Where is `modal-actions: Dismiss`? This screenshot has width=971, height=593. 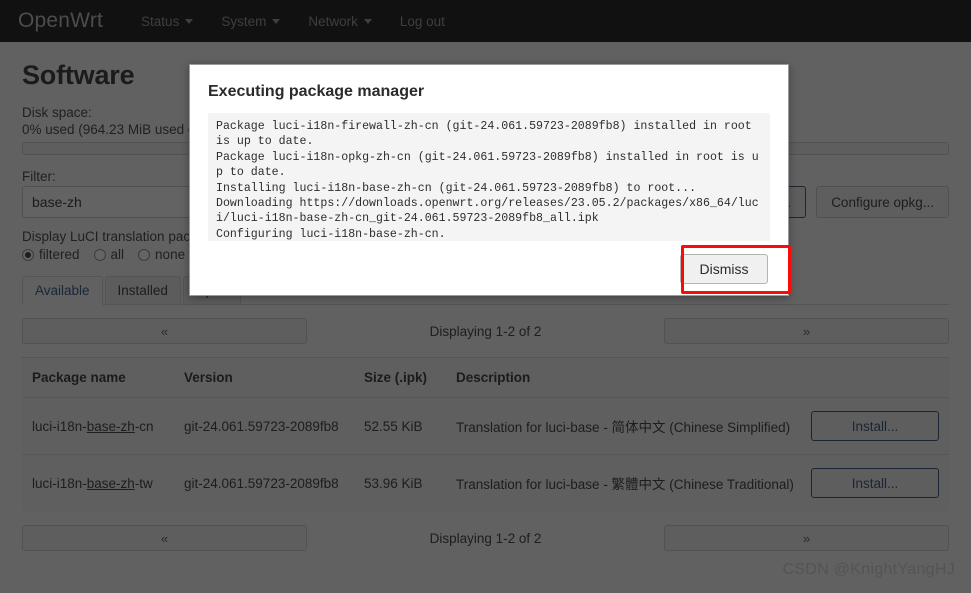 modal-actions: Dismiss is located at coordinates (489, 262).